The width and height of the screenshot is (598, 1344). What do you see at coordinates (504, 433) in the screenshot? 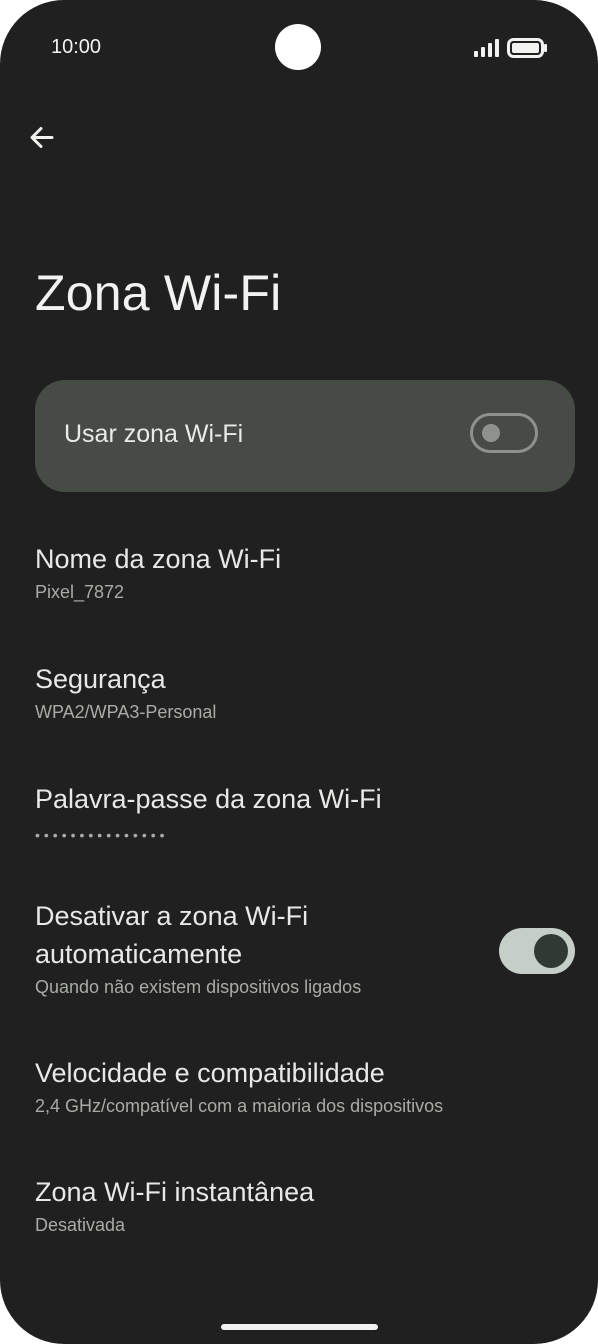
I see `use-hotspot-switch` at bounding box center [504, 433].